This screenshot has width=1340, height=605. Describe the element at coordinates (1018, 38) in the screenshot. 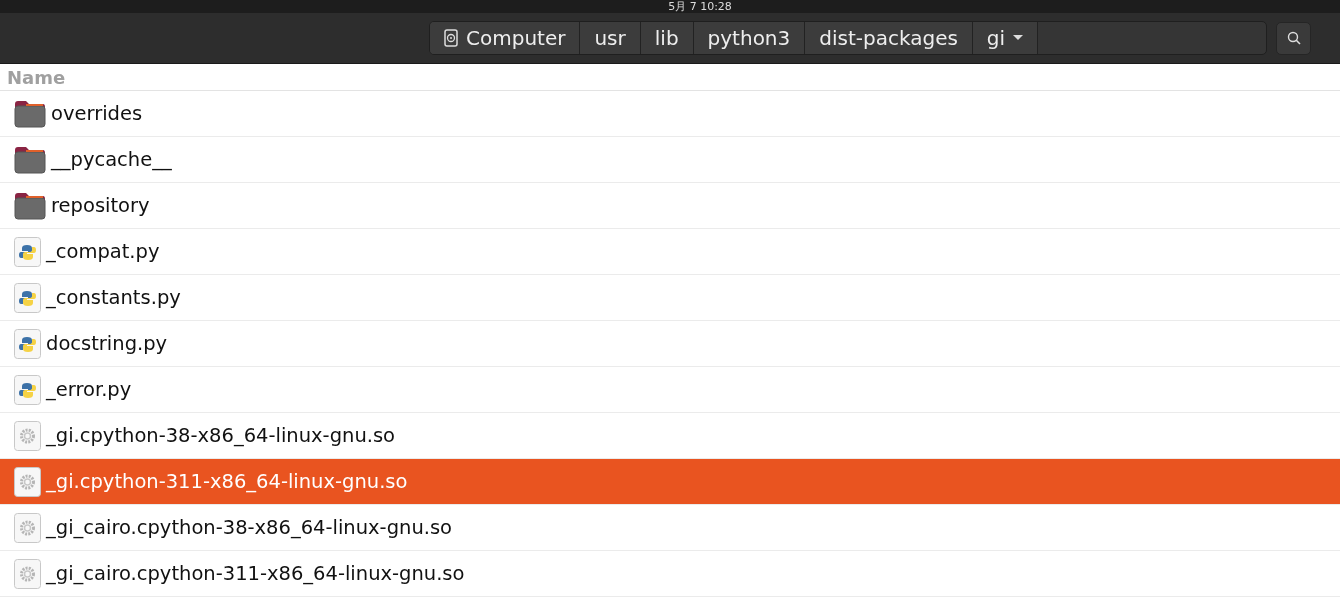

I see `caret-icon` at that location.